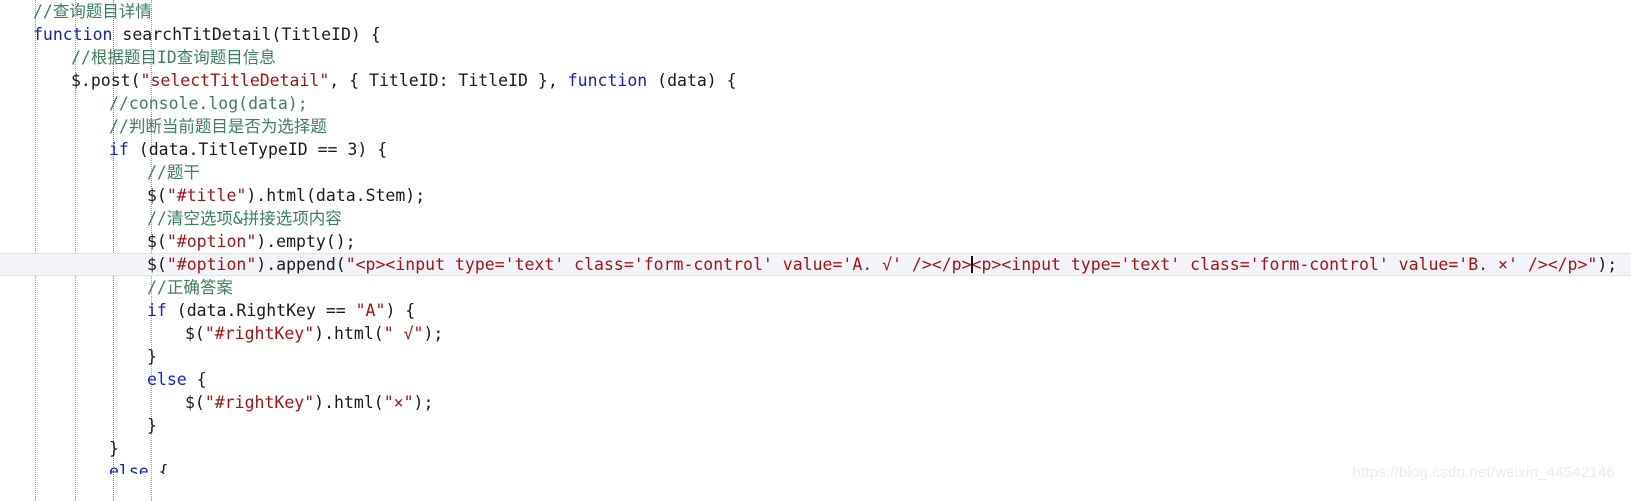 This screenshot has width=1631, height=501. What do you see at coordinates (106, 80) in the screenshot?
I see `token-plain: $.post(` at bounding box center [106, 80].